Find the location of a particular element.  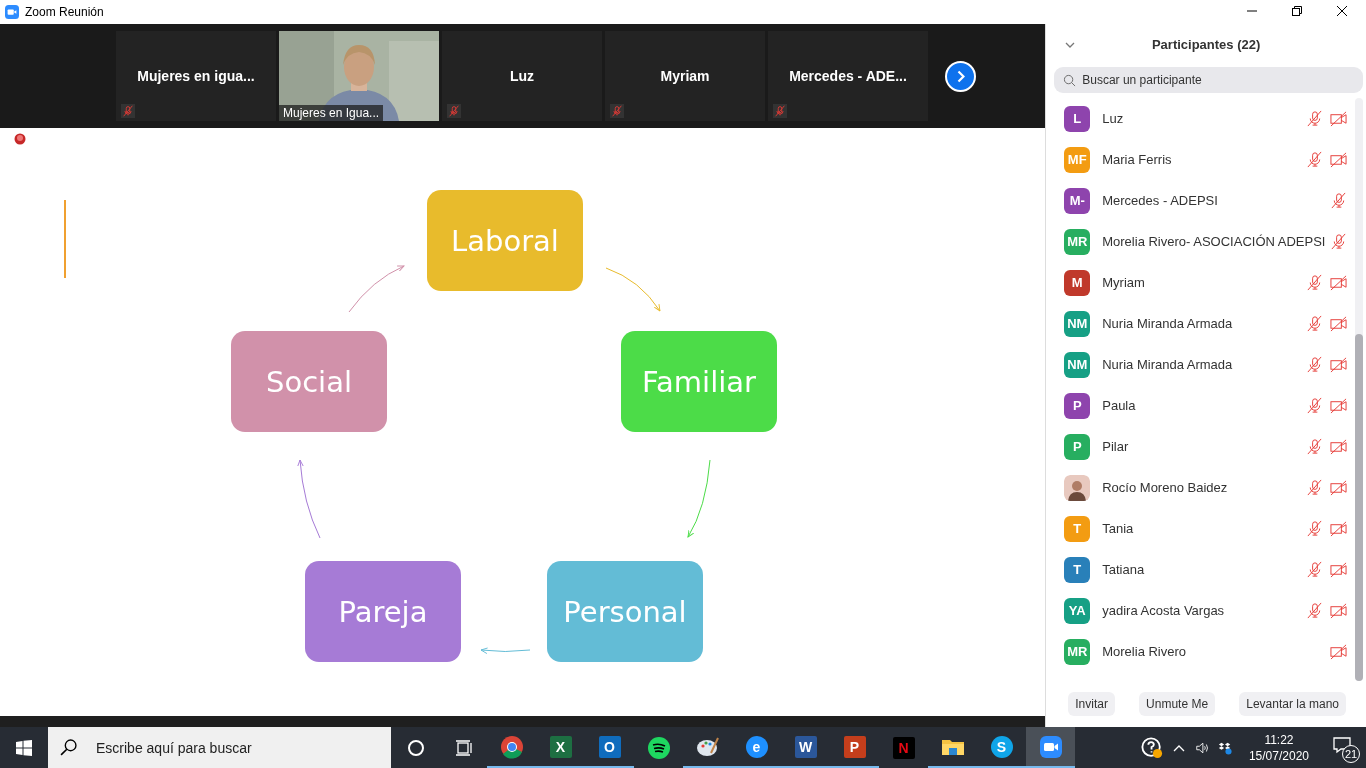

app-logo-icon: P is located at coordinates (854, 746).